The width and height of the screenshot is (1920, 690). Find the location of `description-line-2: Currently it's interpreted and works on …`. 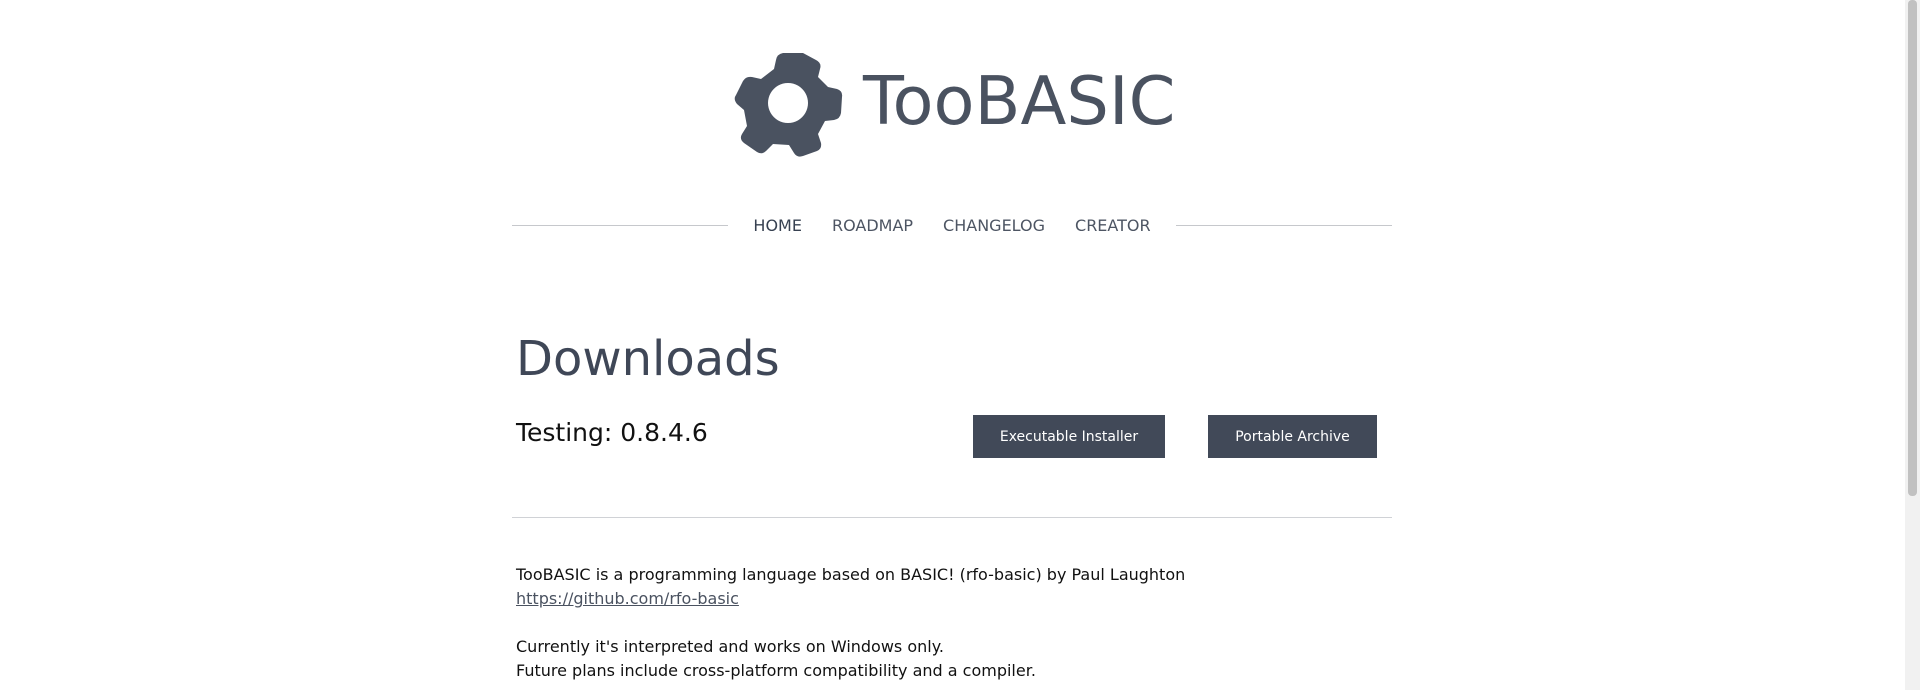

description-line-2: Currently it's interpreted and works on … is located at coordinates (730, 646).